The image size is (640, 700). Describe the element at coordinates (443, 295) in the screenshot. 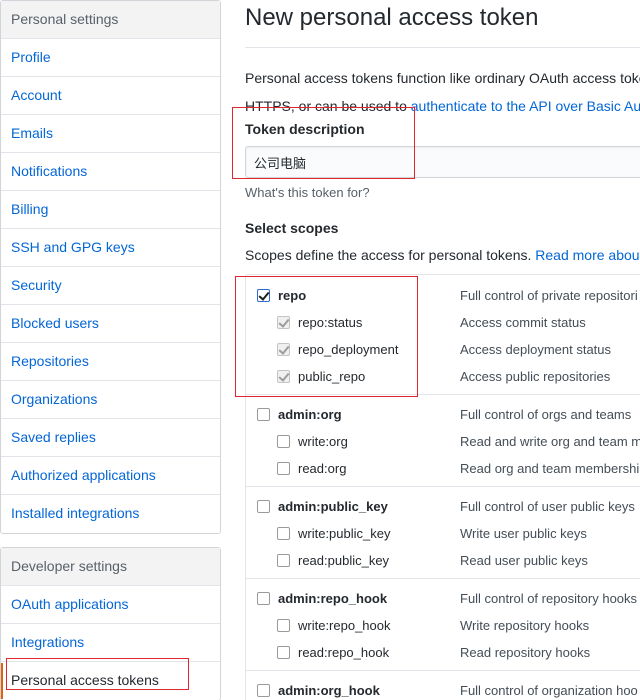

I see `scope-row-repo: repo Full control of private repositori` at that location.